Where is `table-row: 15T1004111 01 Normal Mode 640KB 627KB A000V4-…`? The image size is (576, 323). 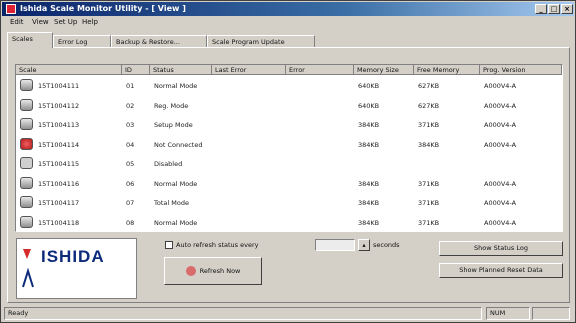
table-row: 15T1004111 01 Normal Mode 640KB 627KB A000V4-… is located at coordinates (289, 86).